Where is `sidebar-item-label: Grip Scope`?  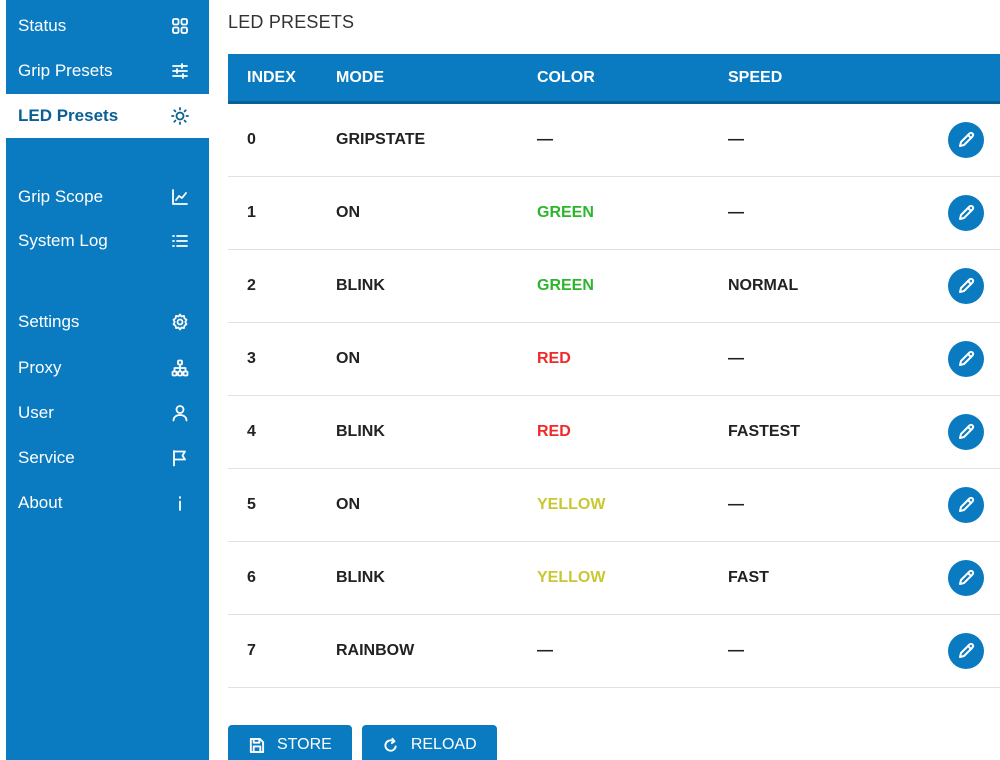
sidebar-item-label: Grip Scope is located at coordinates (61, 196).